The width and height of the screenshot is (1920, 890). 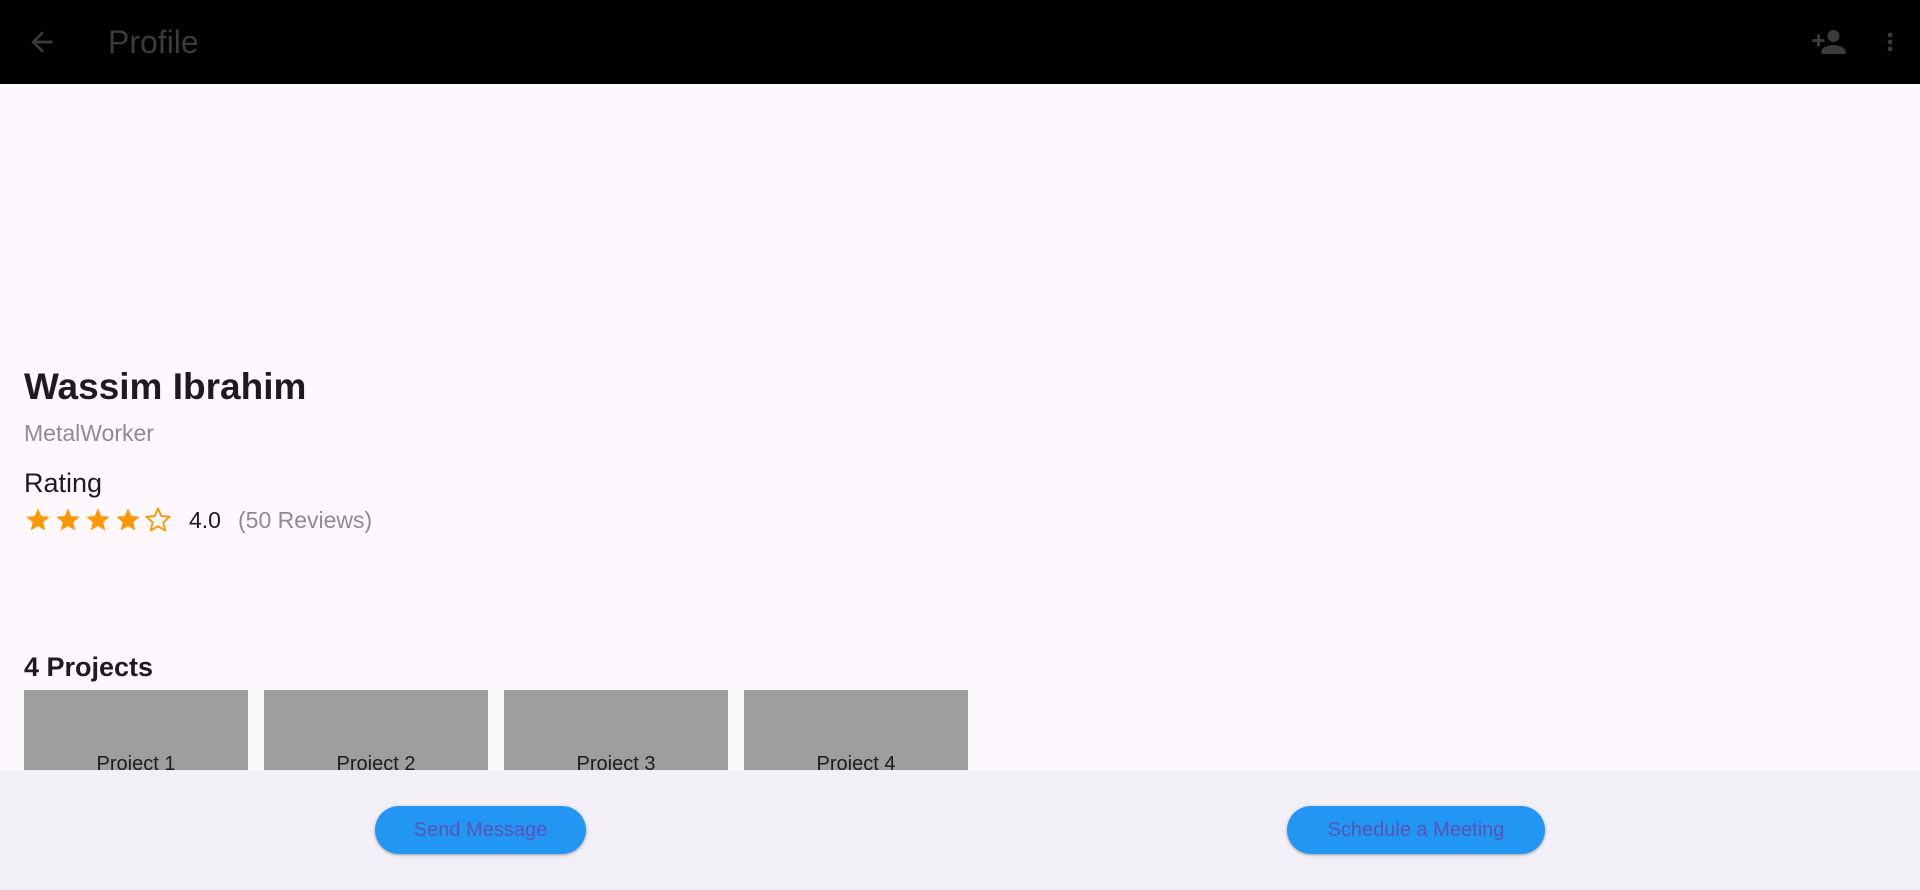 What do you see at coordinates (960, 42) in the screenshot?
I see `app-bar: Profile` at bounding box center [960, 42].